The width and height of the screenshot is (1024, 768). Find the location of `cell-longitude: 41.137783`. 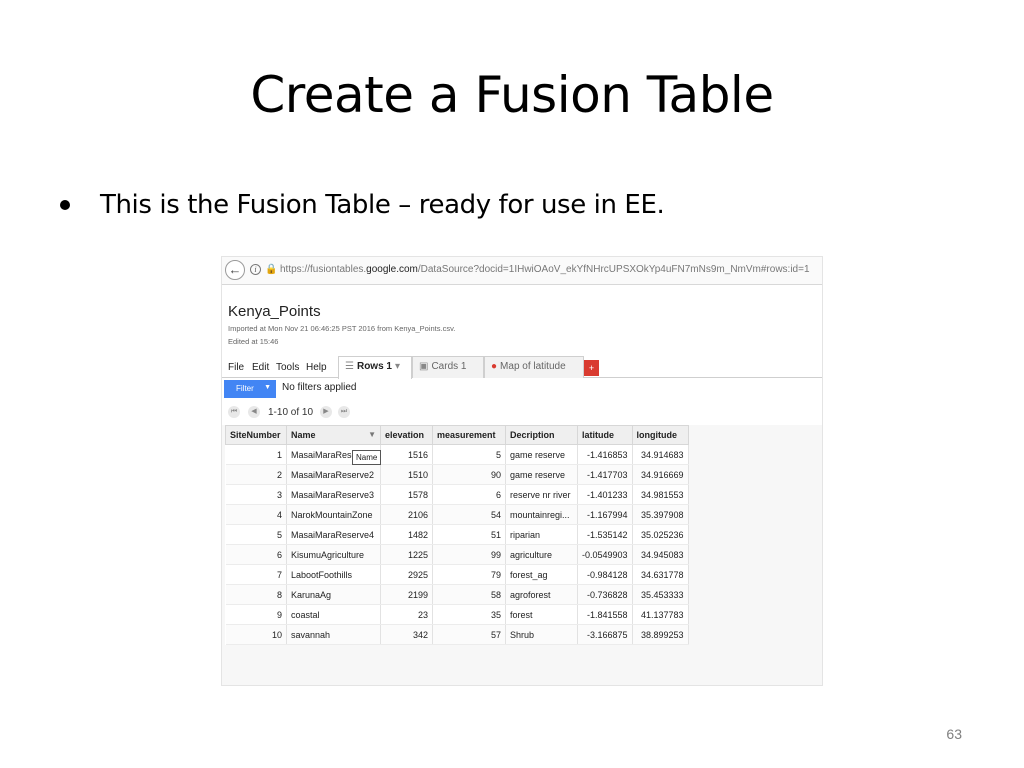

cell-longitude: 41.137783 is located at coordinates (660, 614).